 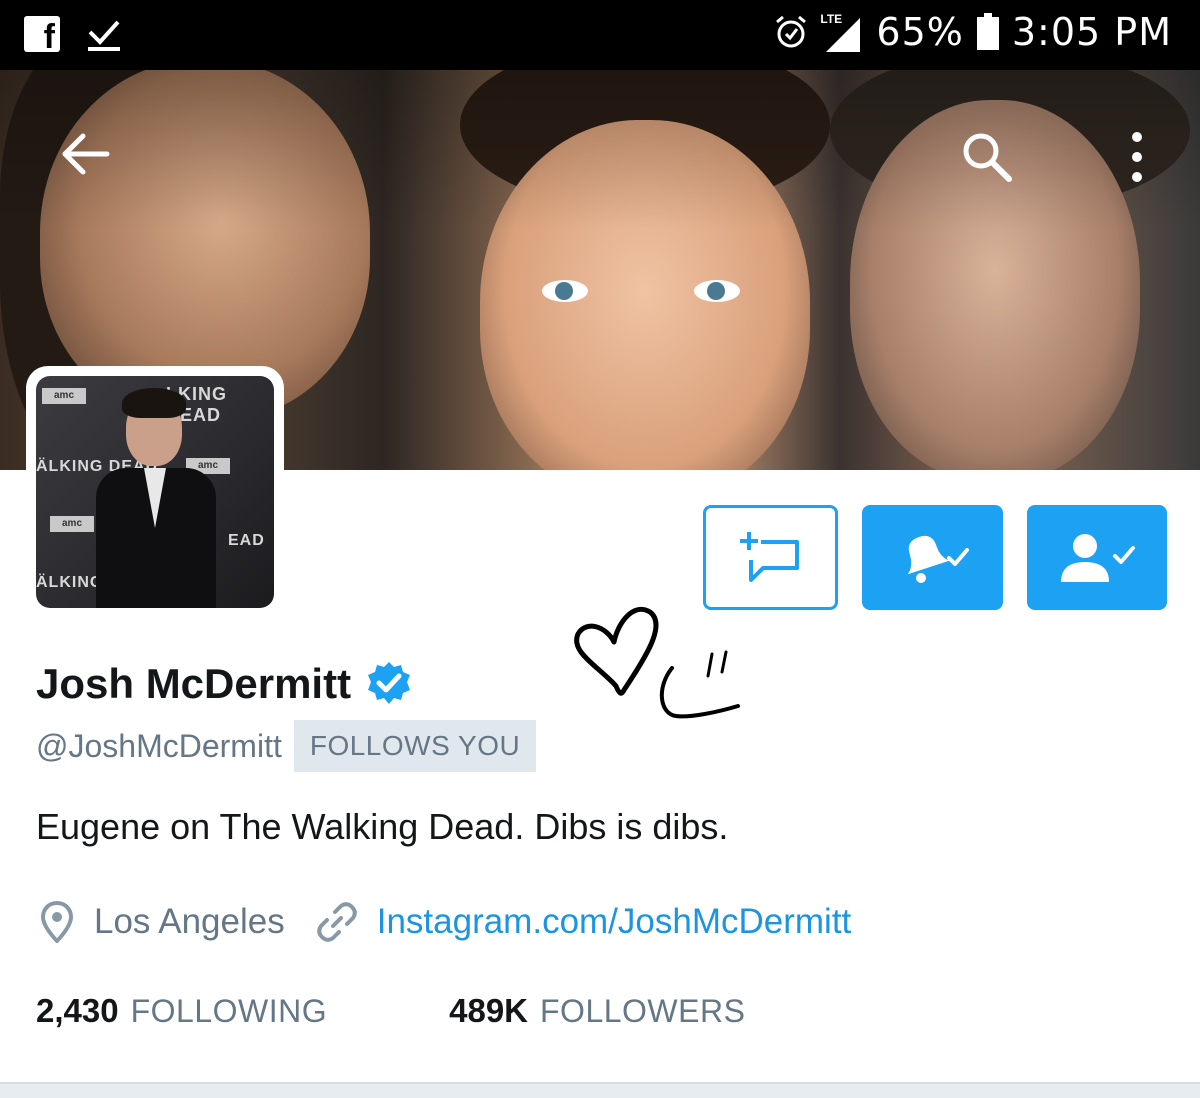 I want to click on location-pin-icon, so click(x=57, y=922).